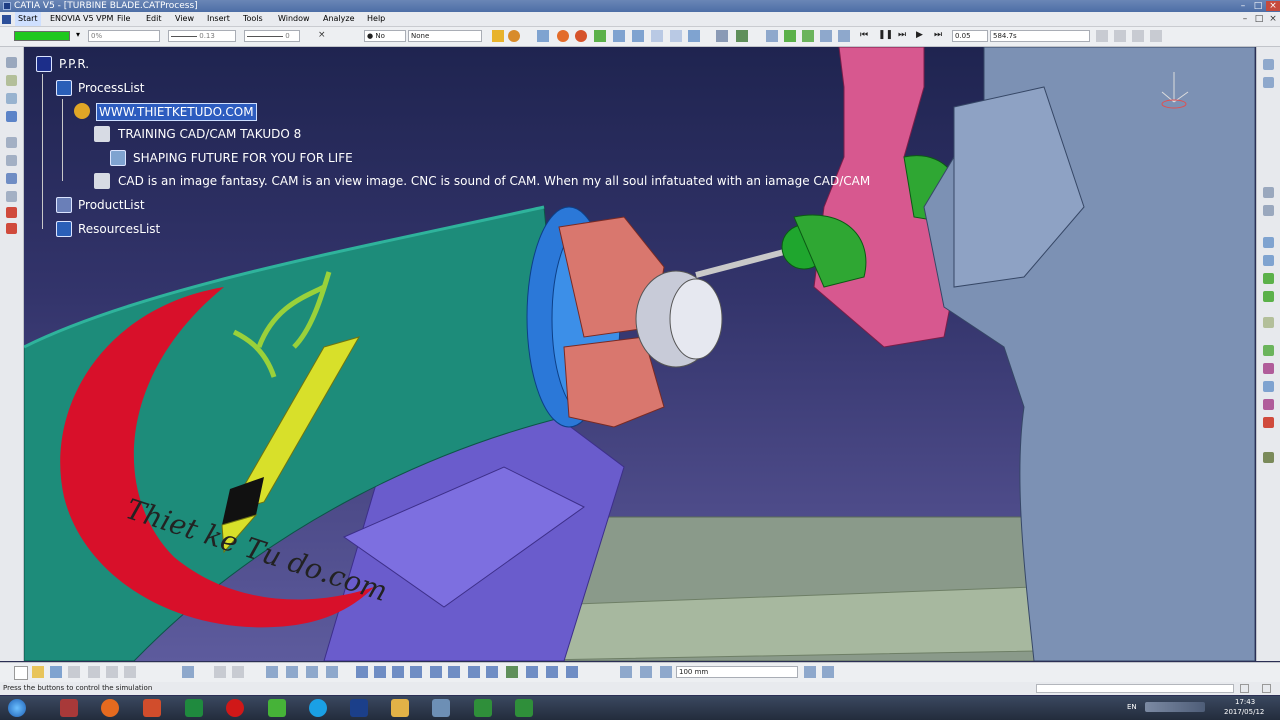 The width and height of the screenshot is (1280, 720). I want to click on video-icon, so click(1268, 386).